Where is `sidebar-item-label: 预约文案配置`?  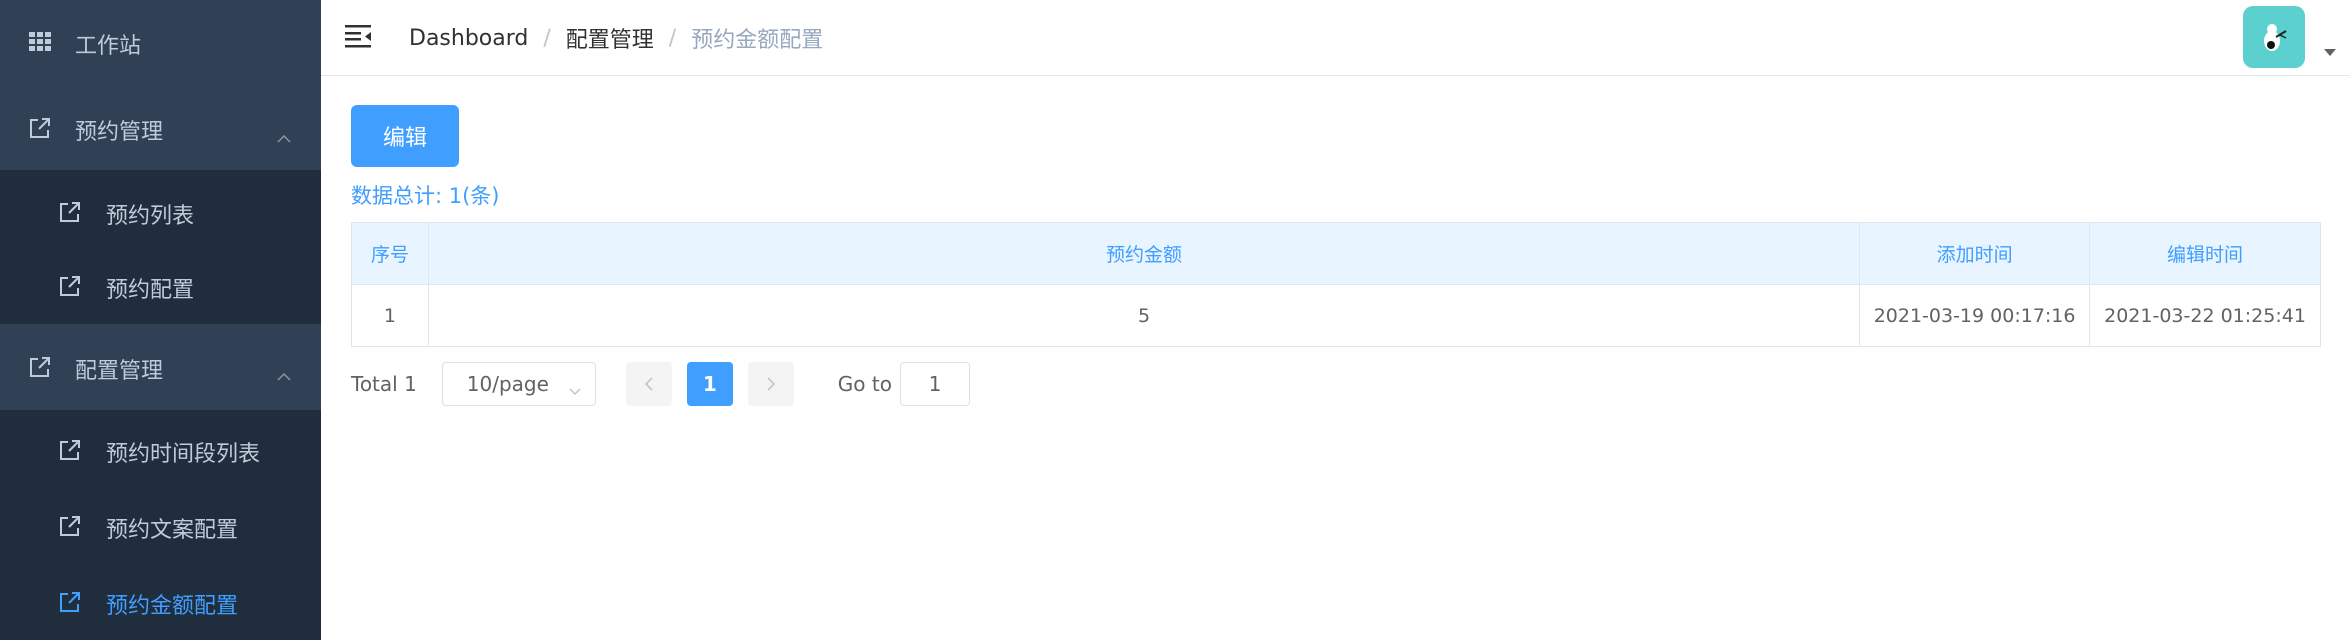
sidebar-item-label: 预约文案配置 is located at coordinates (172, 530).